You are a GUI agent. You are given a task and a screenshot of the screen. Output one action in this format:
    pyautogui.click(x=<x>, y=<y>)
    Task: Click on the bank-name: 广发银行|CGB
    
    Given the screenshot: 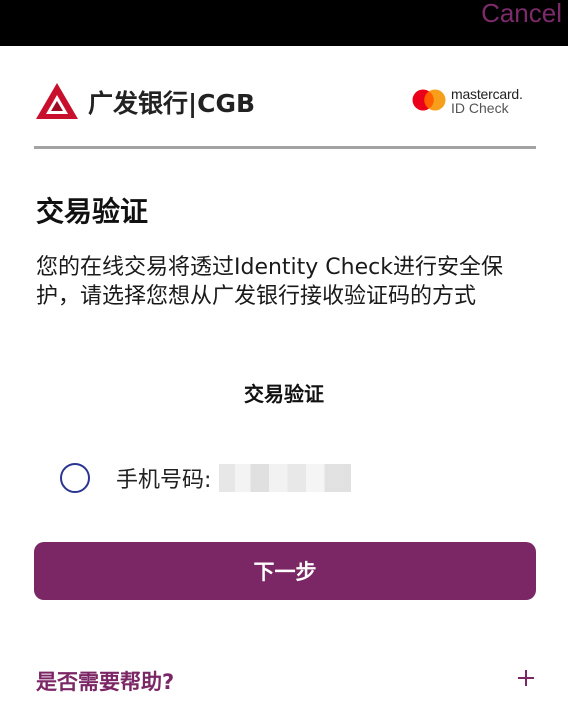 What is the action you would take?
    pyautogui.click(x=172, y=103)
    